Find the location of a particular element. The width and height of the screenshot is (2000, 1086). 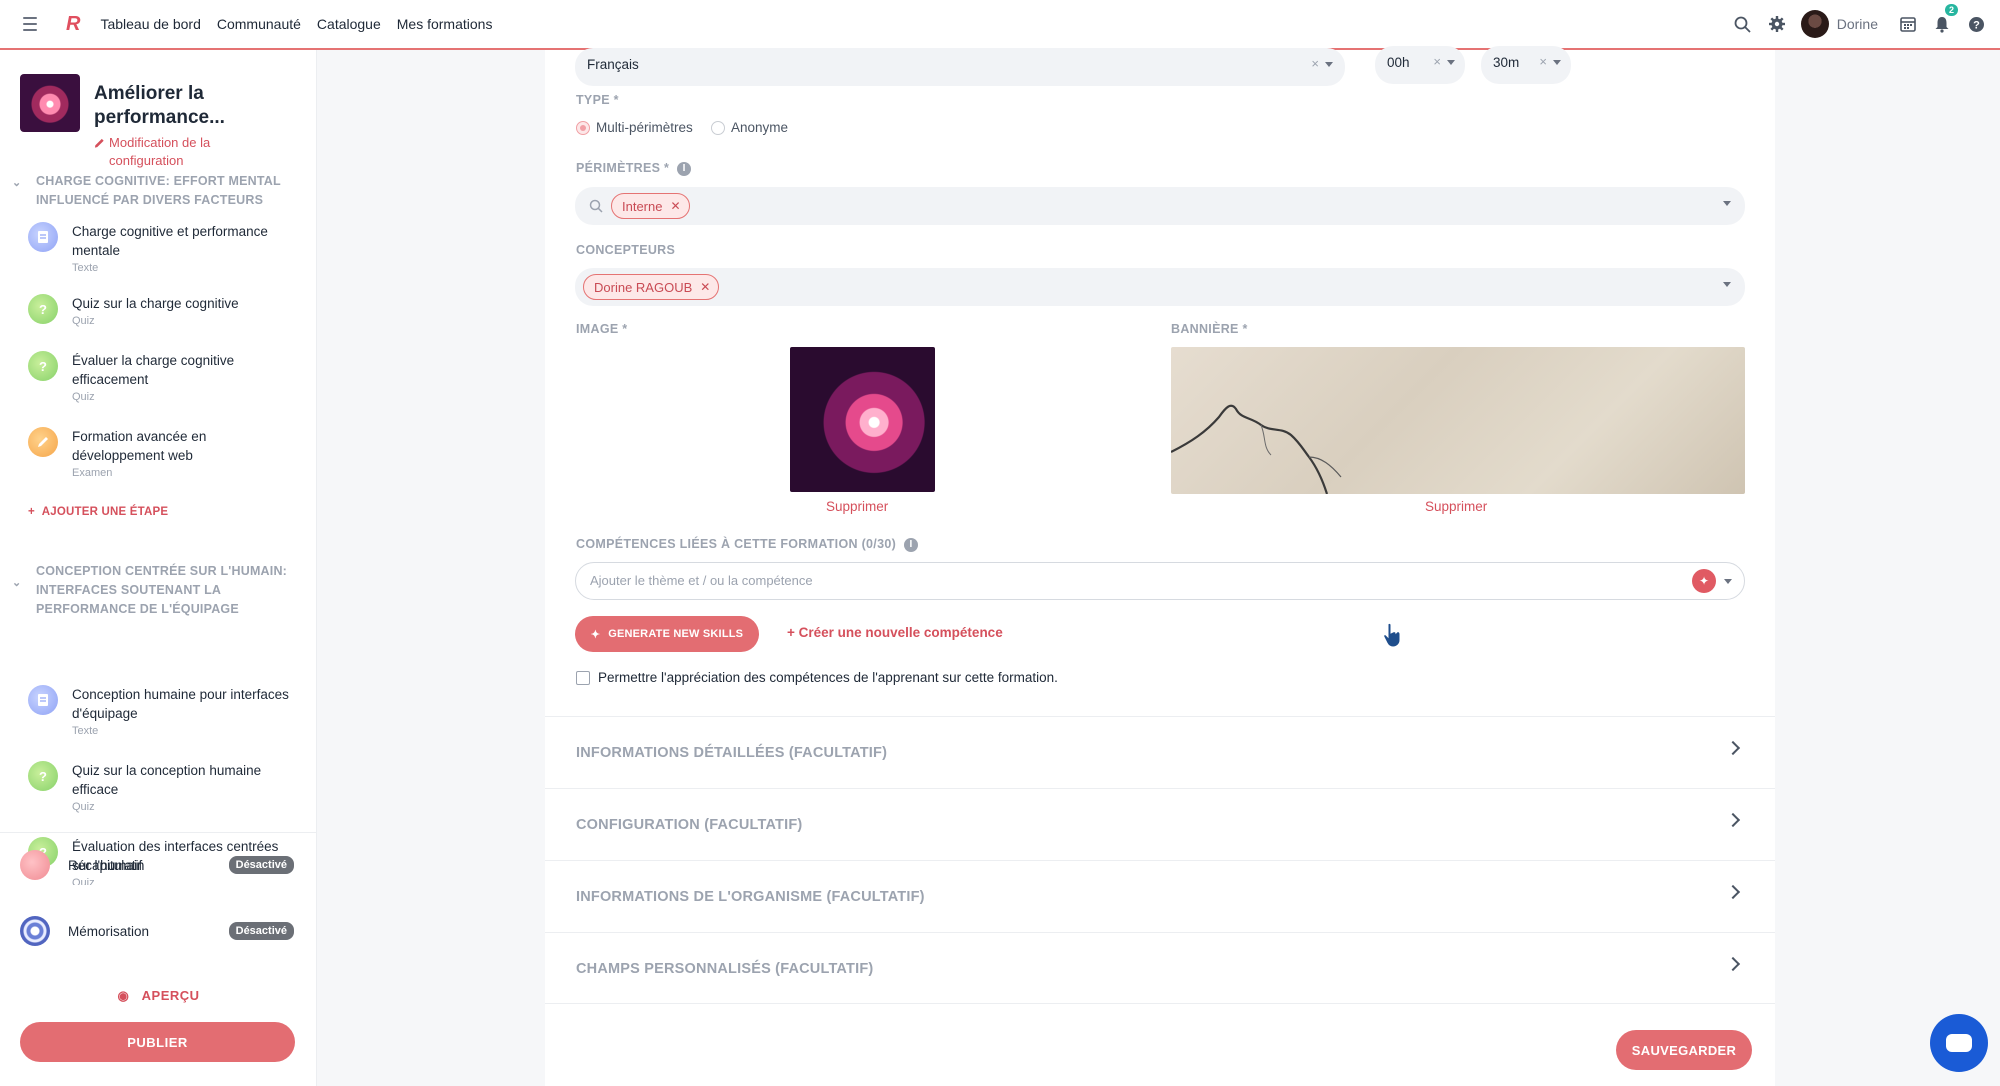

status-badge: Désactivé is located at coordinates (261, 931).